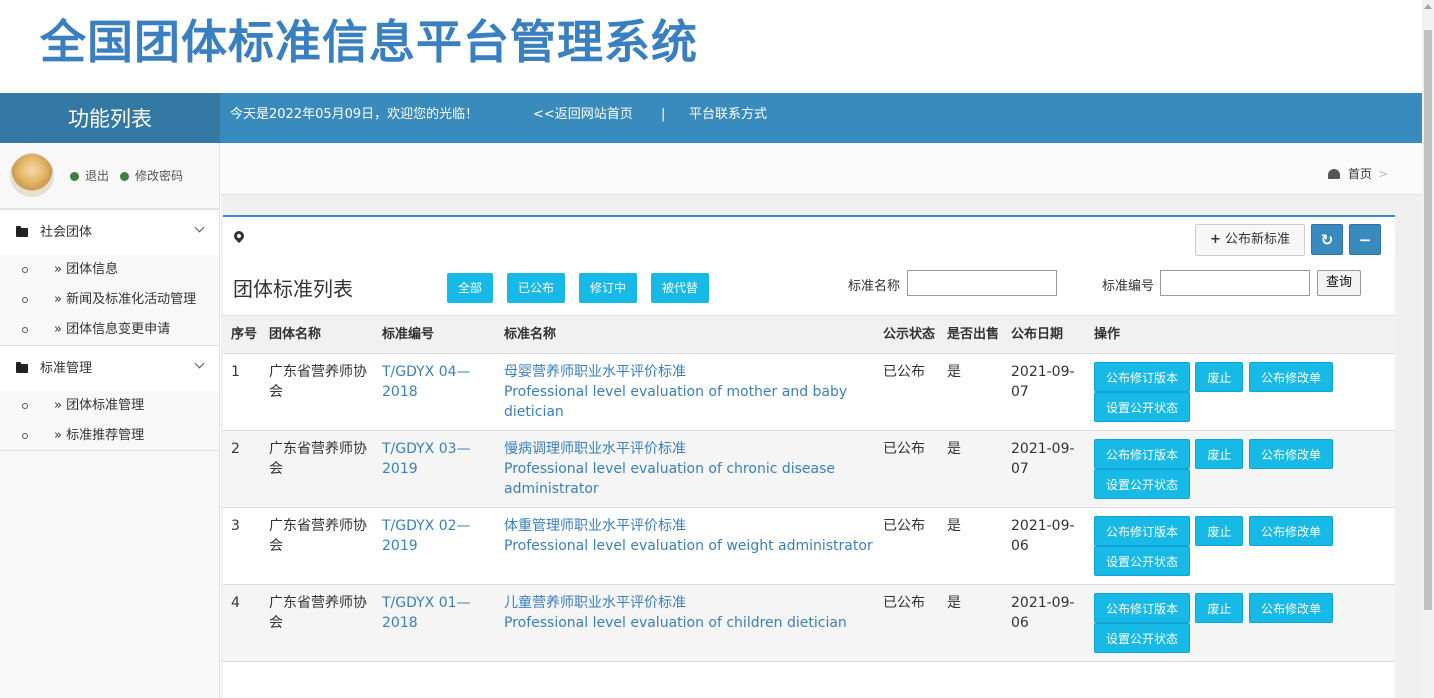 Image resolution: width=1434 pixels, height=698 pixels. I want to click on sidebar-item-standard-mgmt: » 团体标准管理, so click(109, 406).